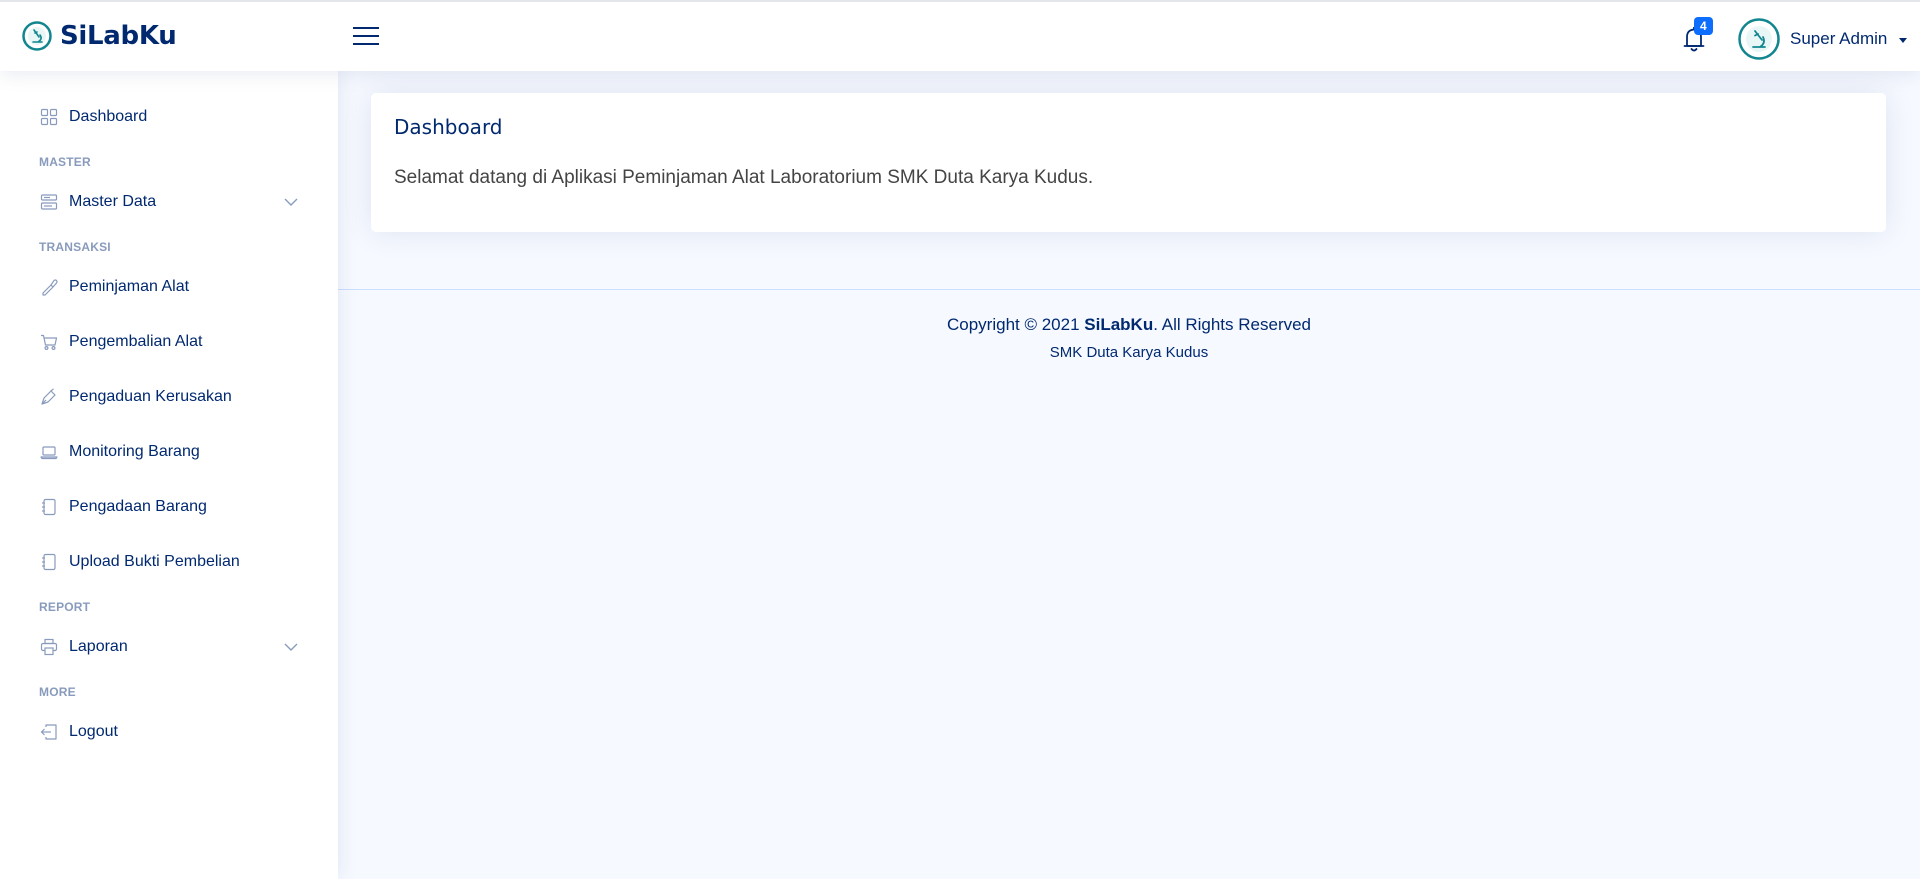 This screenshot has width=1920, height=879. Describe the element at coordinates (49, 453) in the screenshot. I see `laptop-icon` at that location.